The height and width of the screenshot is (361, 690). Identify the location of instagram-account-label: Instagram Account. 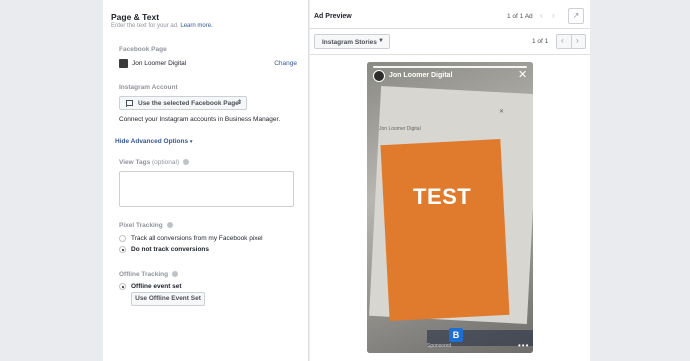
(148, 87).